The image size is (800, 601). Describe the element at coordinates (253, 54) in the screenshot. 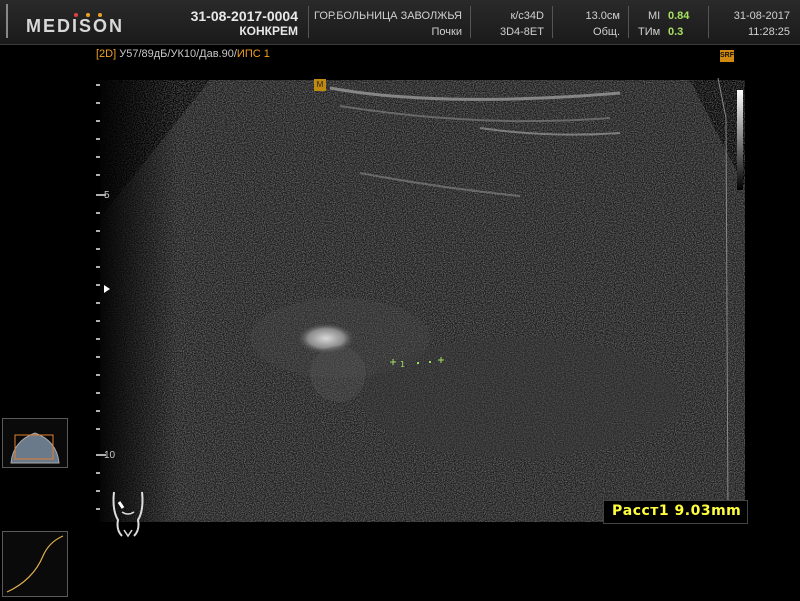

I see `ips-text: ИПС 1` at that location.